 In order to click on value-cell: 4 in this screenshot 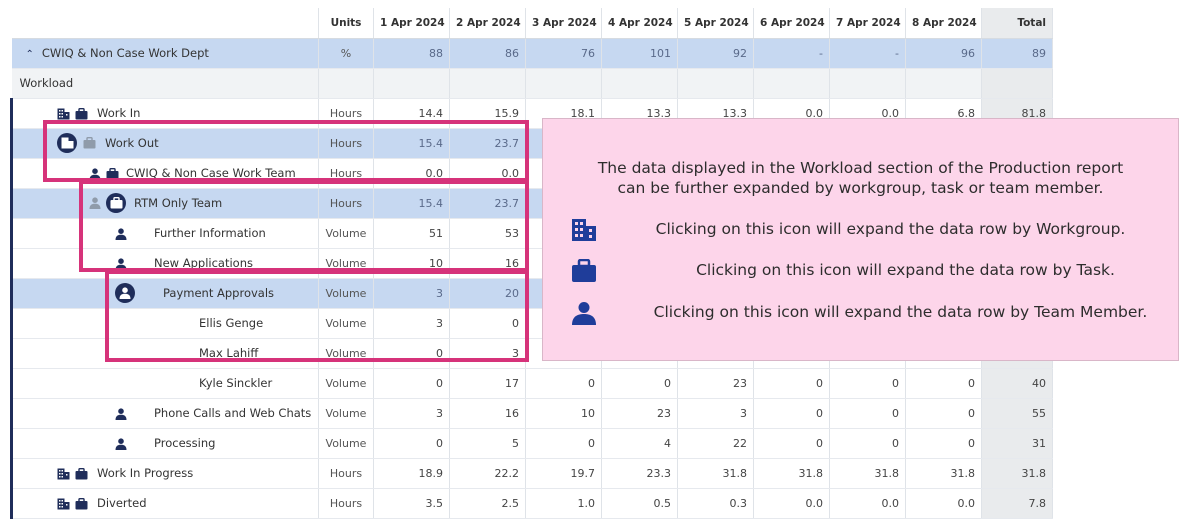, I will do `click(639, 443)`.